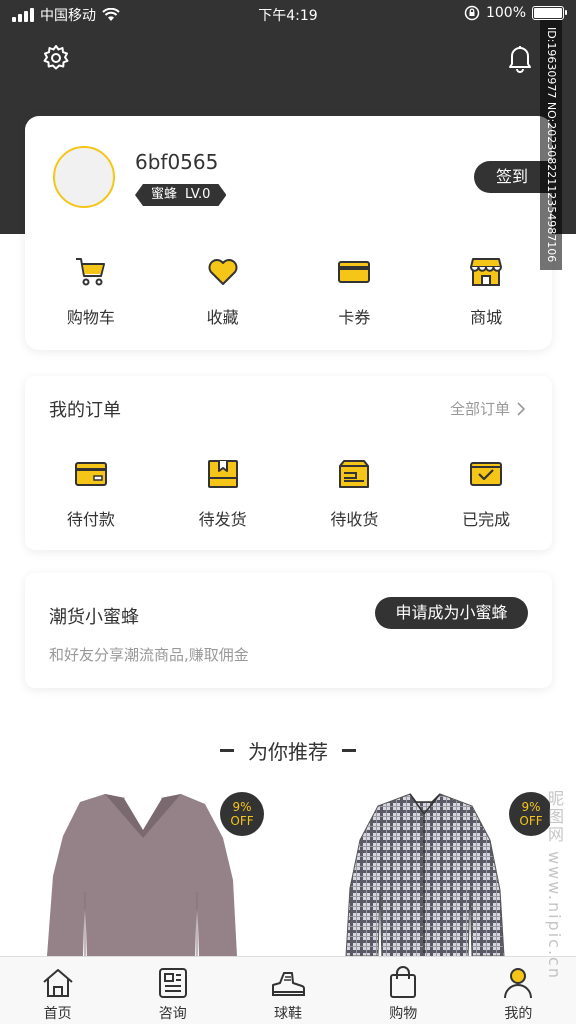  I want to click on bee-description: 和好友分享潮流商品,赚取佣金, so click(149, 655).